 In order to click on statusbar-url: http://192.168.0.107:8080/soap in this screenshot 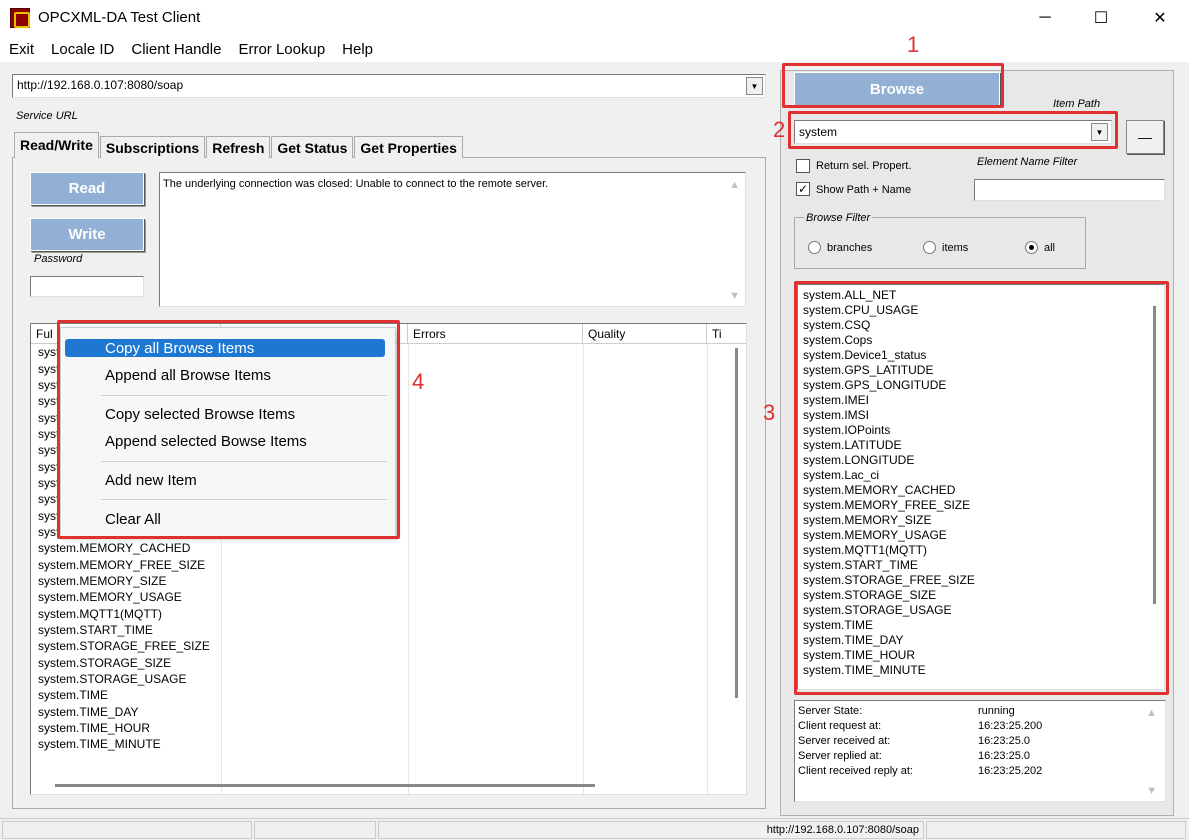, I will do `click(651, 830)`.